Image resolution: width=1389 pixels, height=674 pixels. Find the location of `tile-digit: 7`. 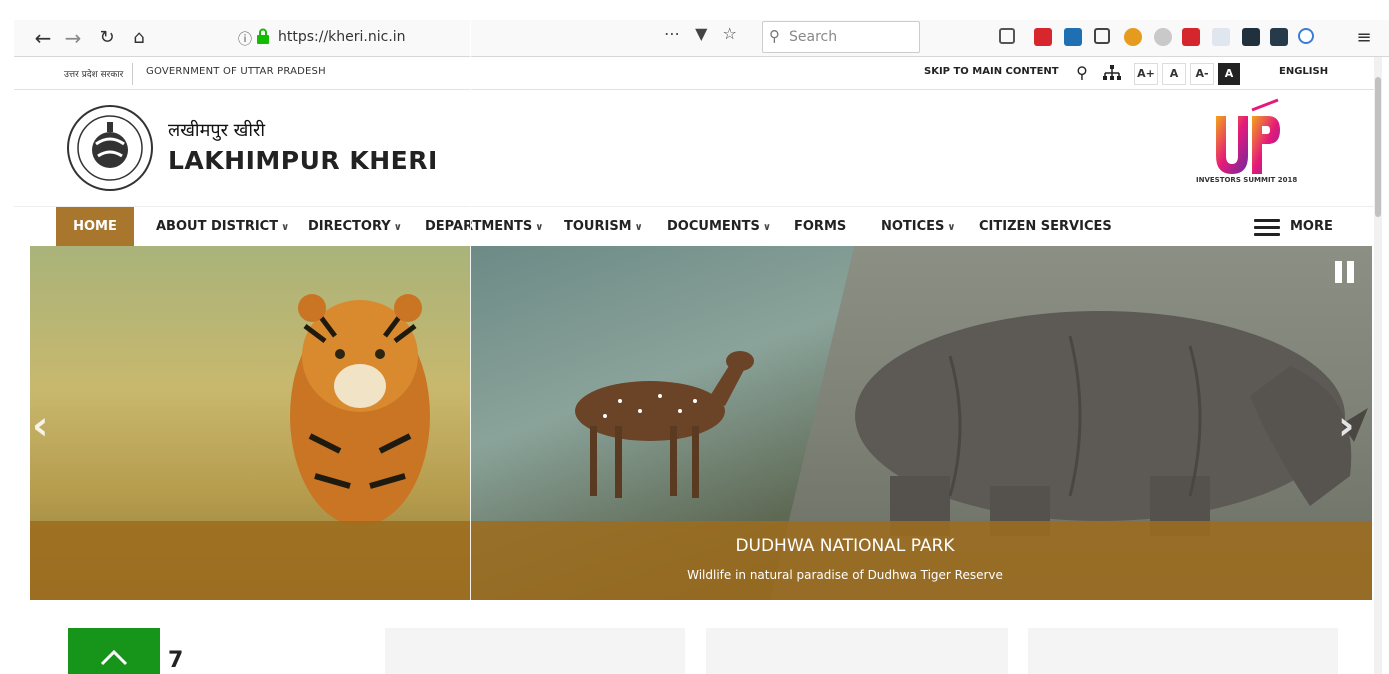

tile-digit: 7 is located at coordinates (176, 660).